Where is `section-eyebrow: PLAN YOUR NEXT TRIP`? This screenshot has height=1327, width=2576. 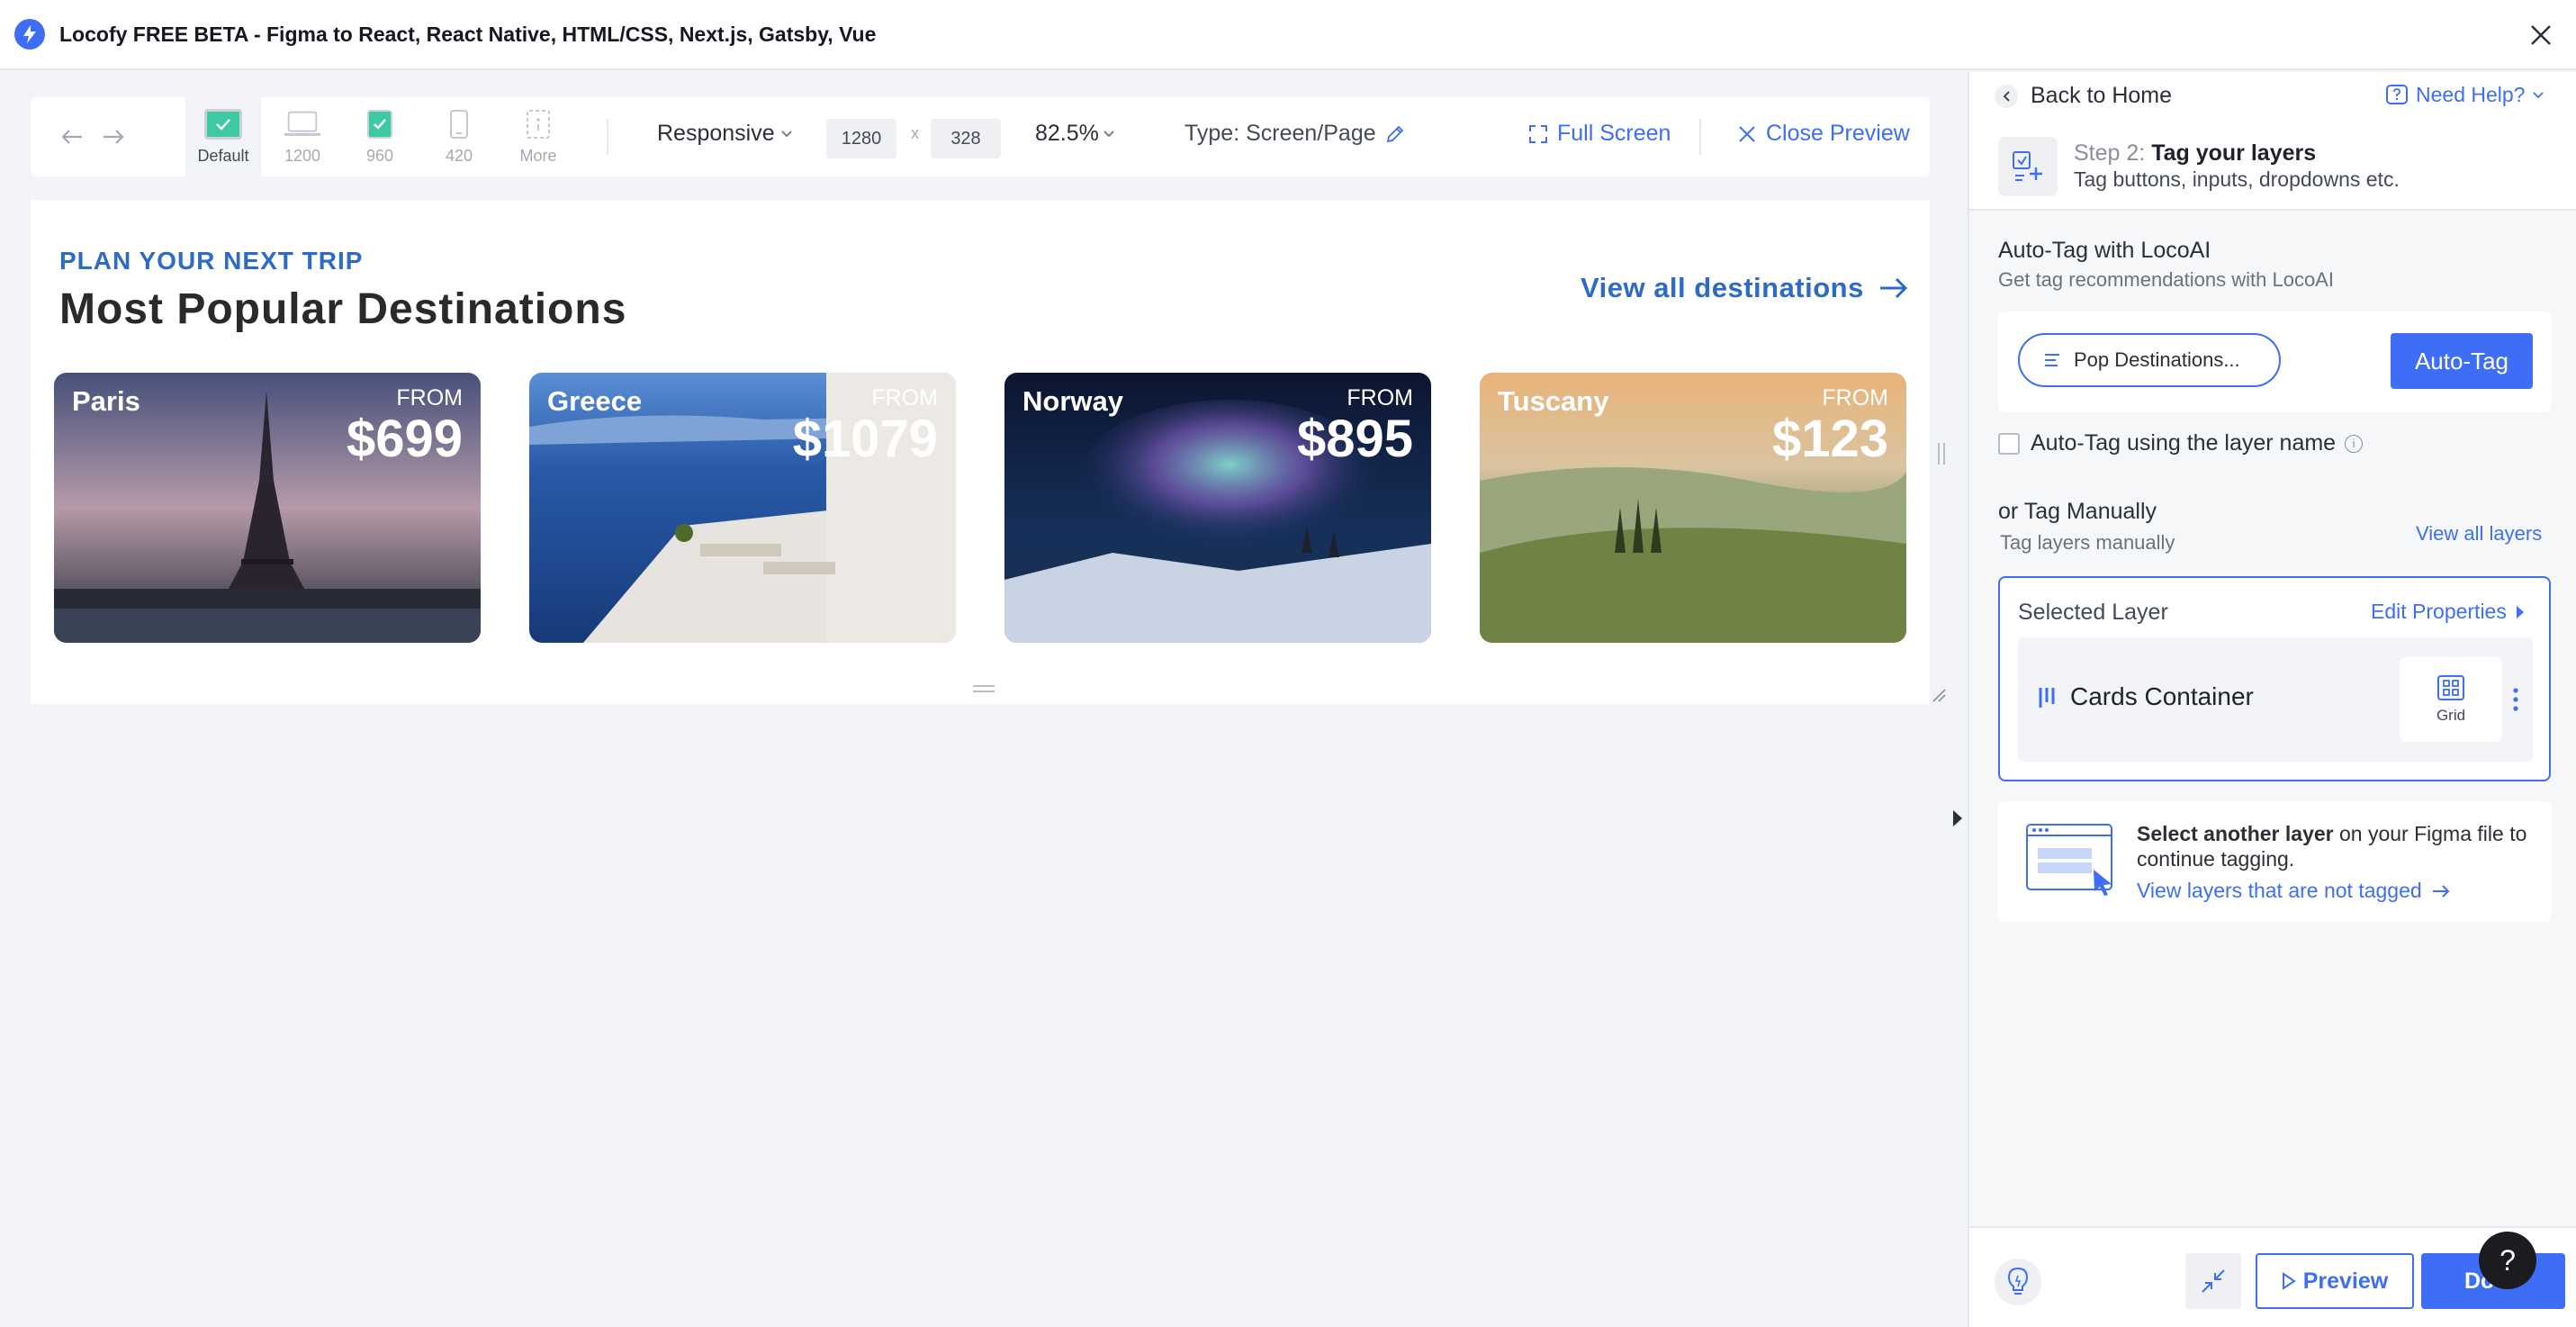
section-eyebrow: PLAN YOUR NEXT TRIP is located at coordinates (211, 261).